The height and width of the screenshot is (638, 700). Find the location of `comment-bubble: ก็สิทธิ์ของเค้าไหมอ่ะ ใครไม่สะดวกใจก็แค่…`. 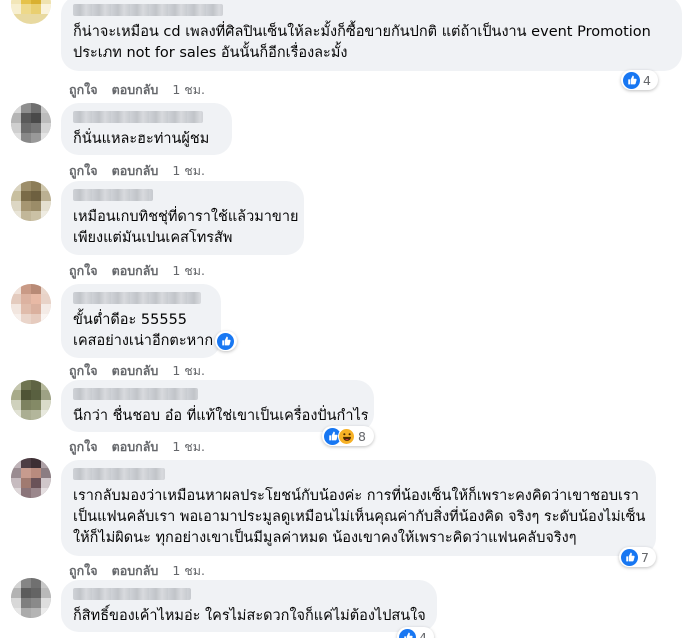

comment-bubble: ก็สิทธิ์ของเค้าไหมอ่ะ ใครไม่สะดวกใจก็แค่… is located at coordinates (249, 606).